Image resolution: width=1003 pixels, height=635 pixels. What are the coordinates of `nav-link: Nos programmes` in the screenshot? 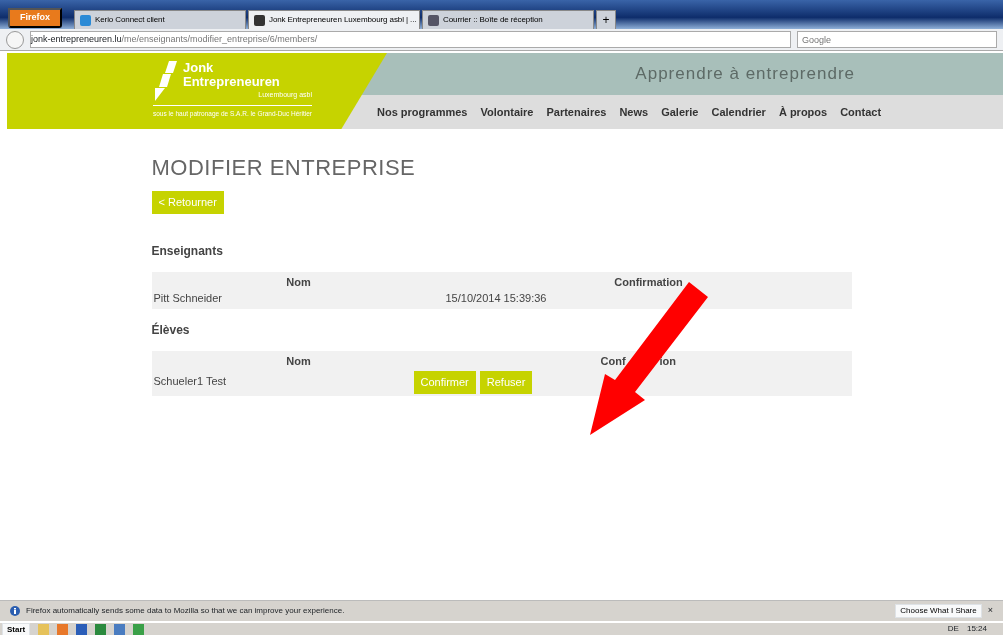 It's located at (422, 112).